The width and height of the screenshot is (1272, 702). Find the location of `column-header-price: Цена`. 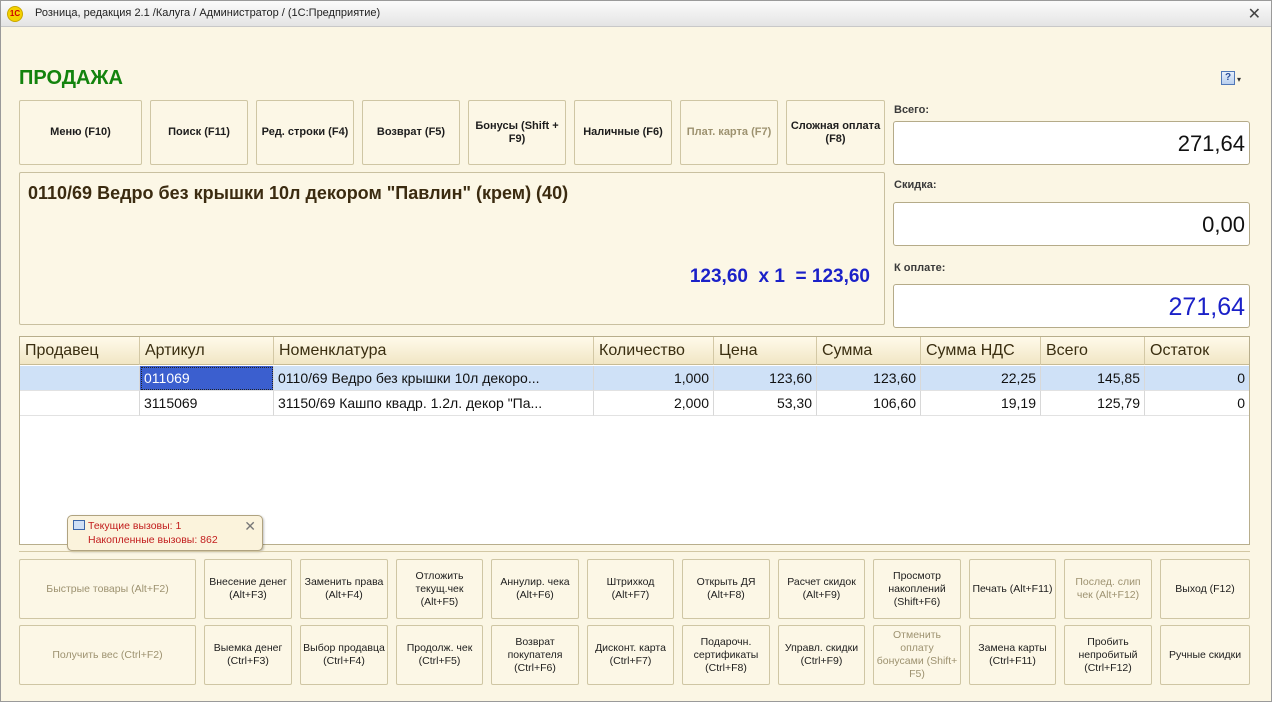

column-header-price: Цена is located at coordinates (765, 351).